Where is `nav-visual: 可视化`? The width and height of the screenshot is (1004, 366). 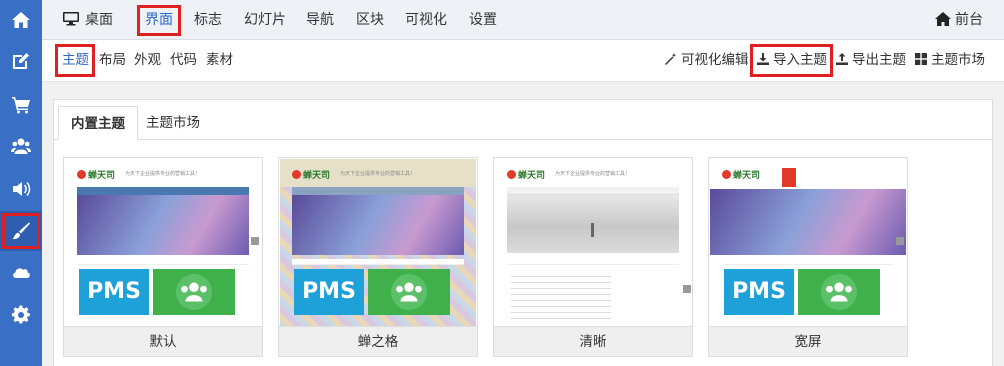
nav-visual: 可视化 is located at coordinates (426, 20).